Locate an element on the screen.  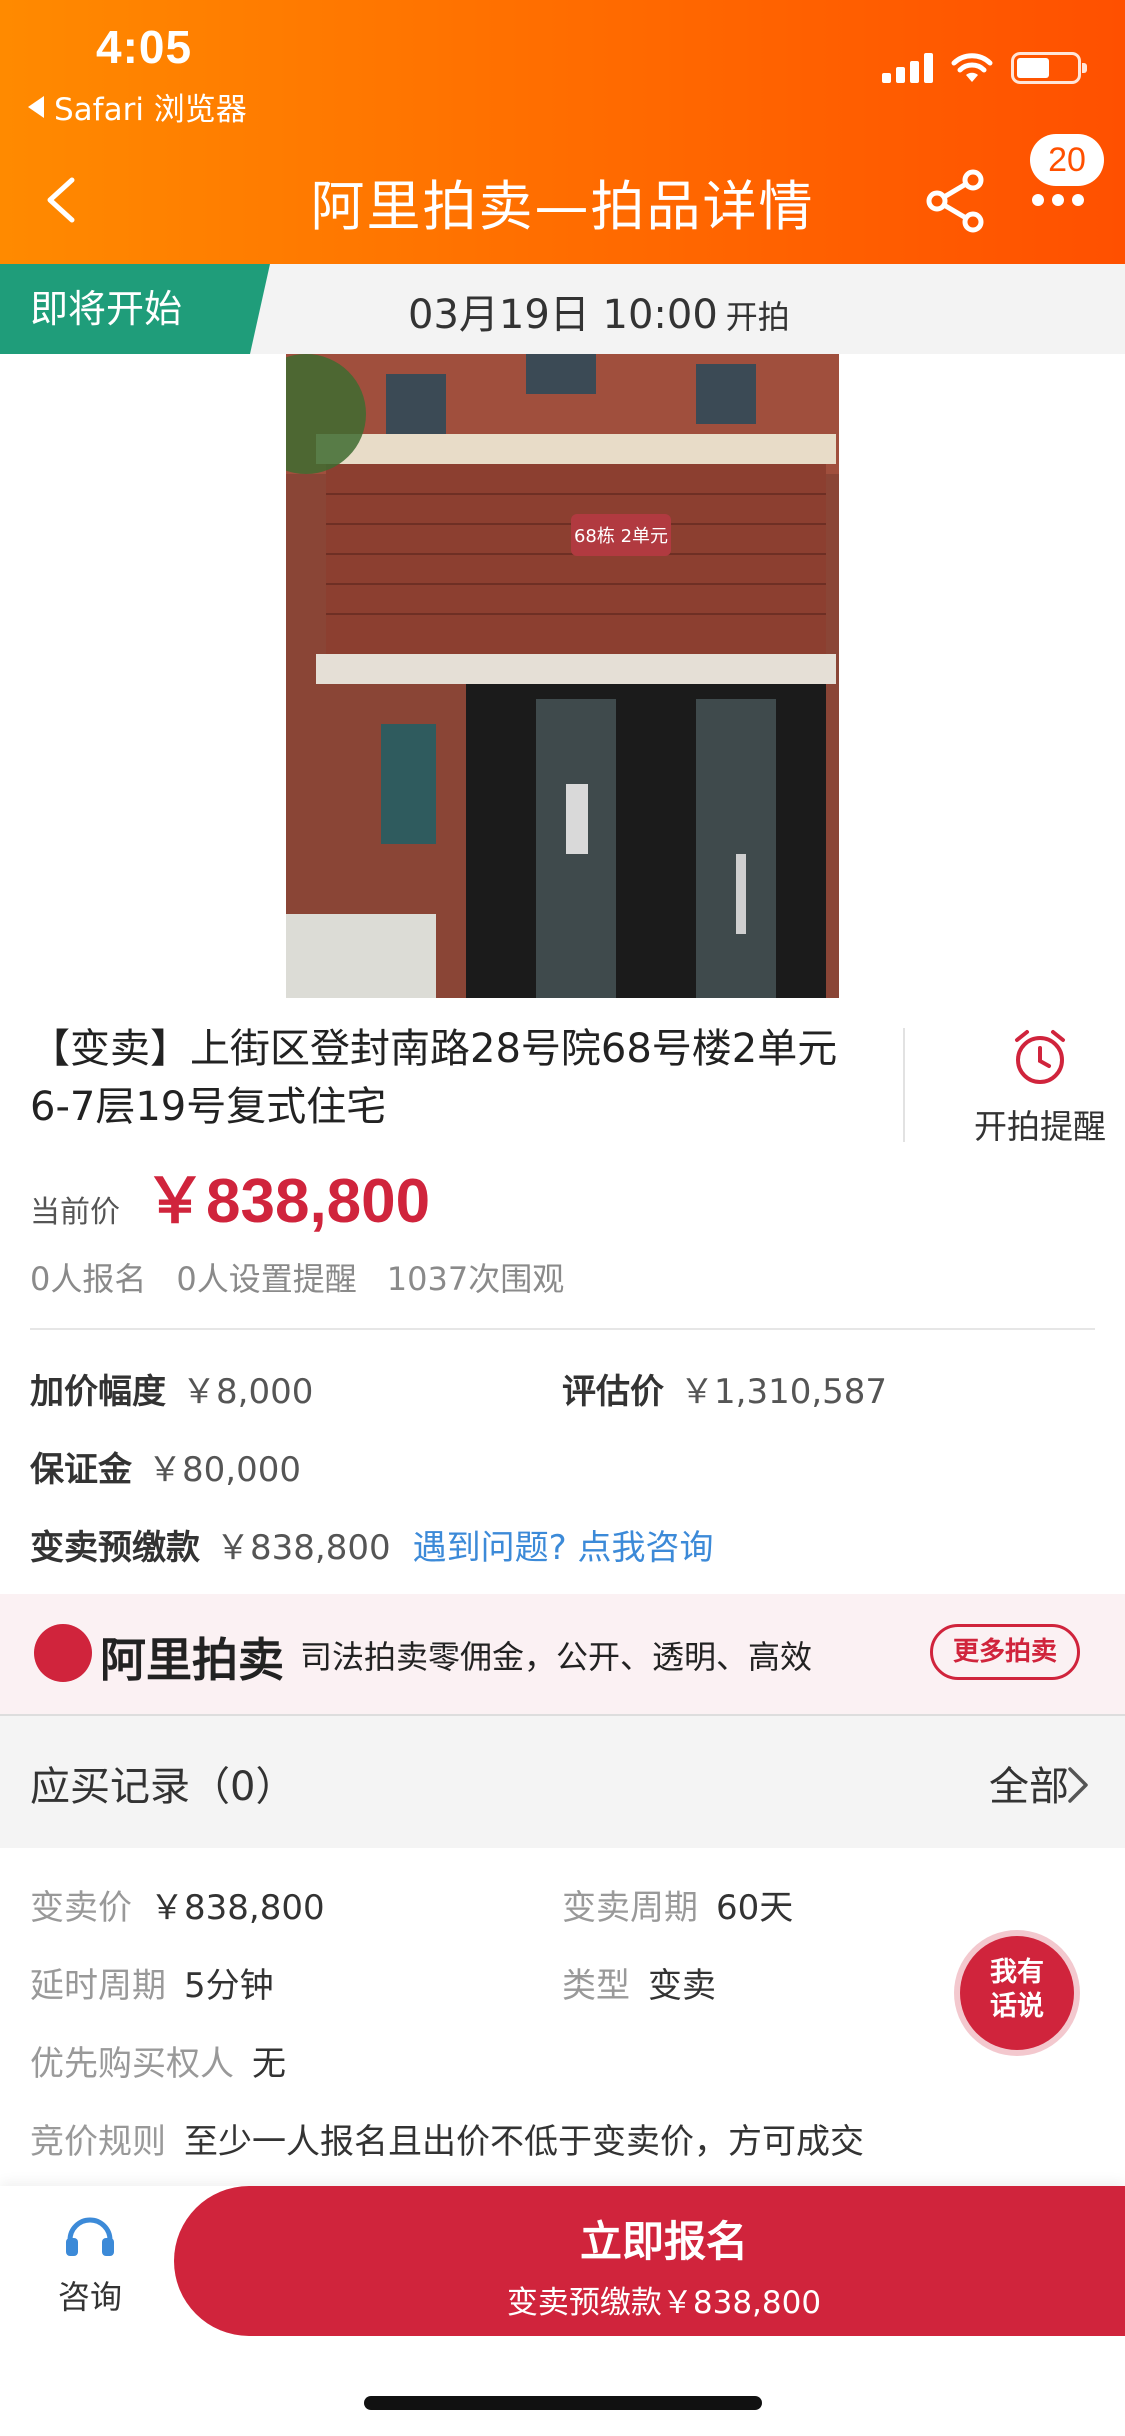
more-options-icon is located at coordinates (1058, 200).